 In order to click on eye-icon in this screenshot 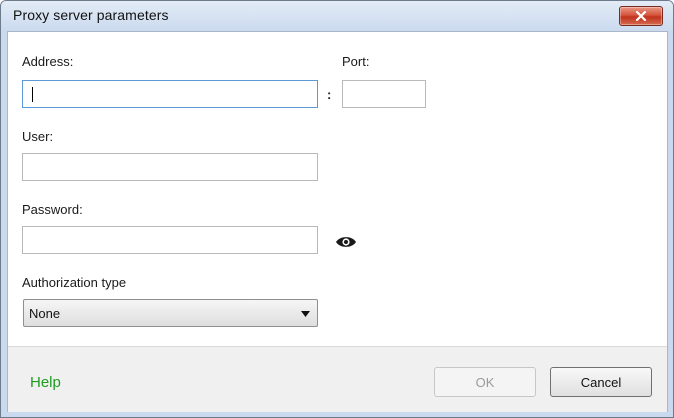, I will do `click(346, 242)`.